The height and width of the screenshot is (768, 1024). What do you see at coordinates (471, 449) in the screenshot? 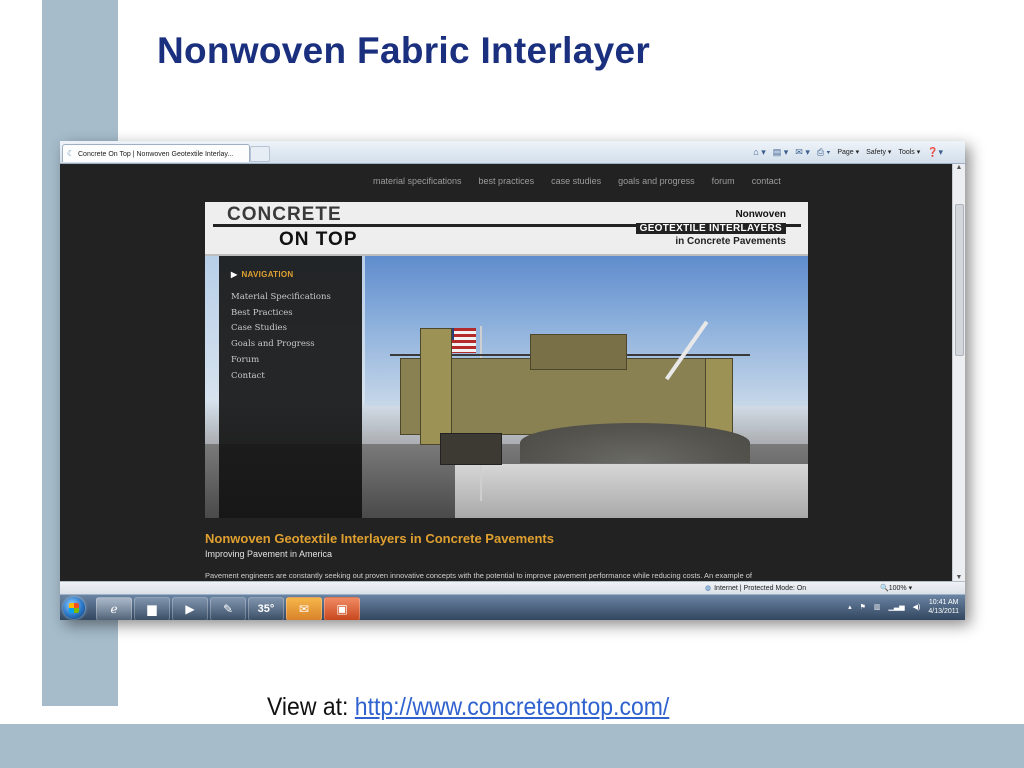
I see `machine-track` at bounding box center [471, 449].